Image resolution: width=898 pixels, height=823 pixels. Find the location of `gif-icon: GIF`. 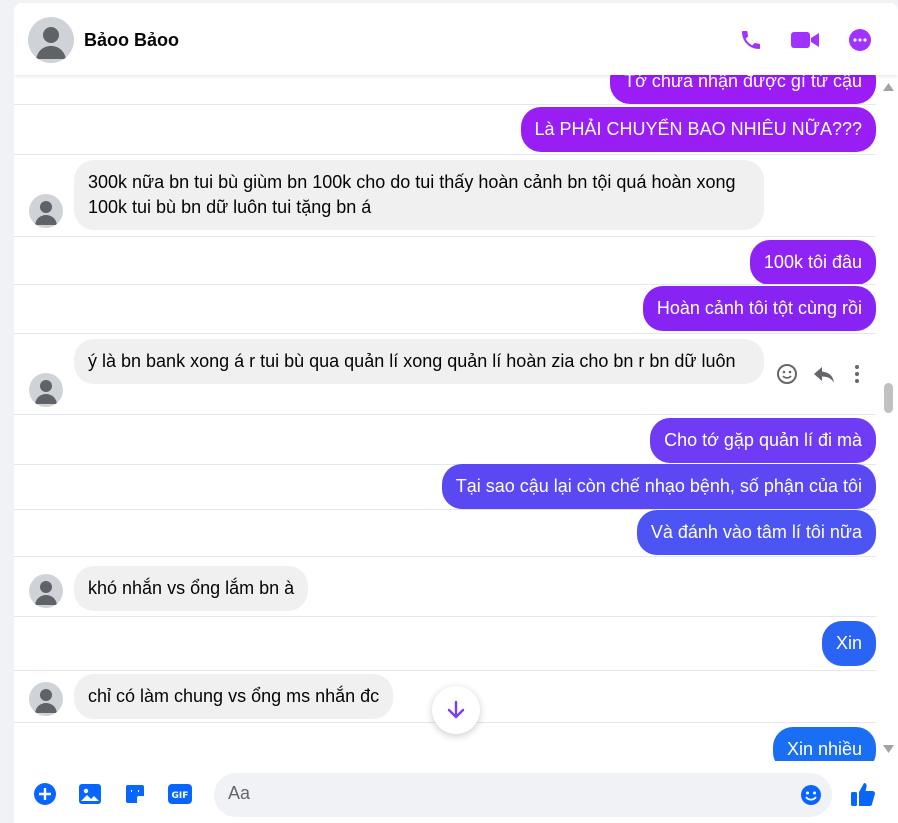

gif-icon: GIF is located at coordinates (180, 794).